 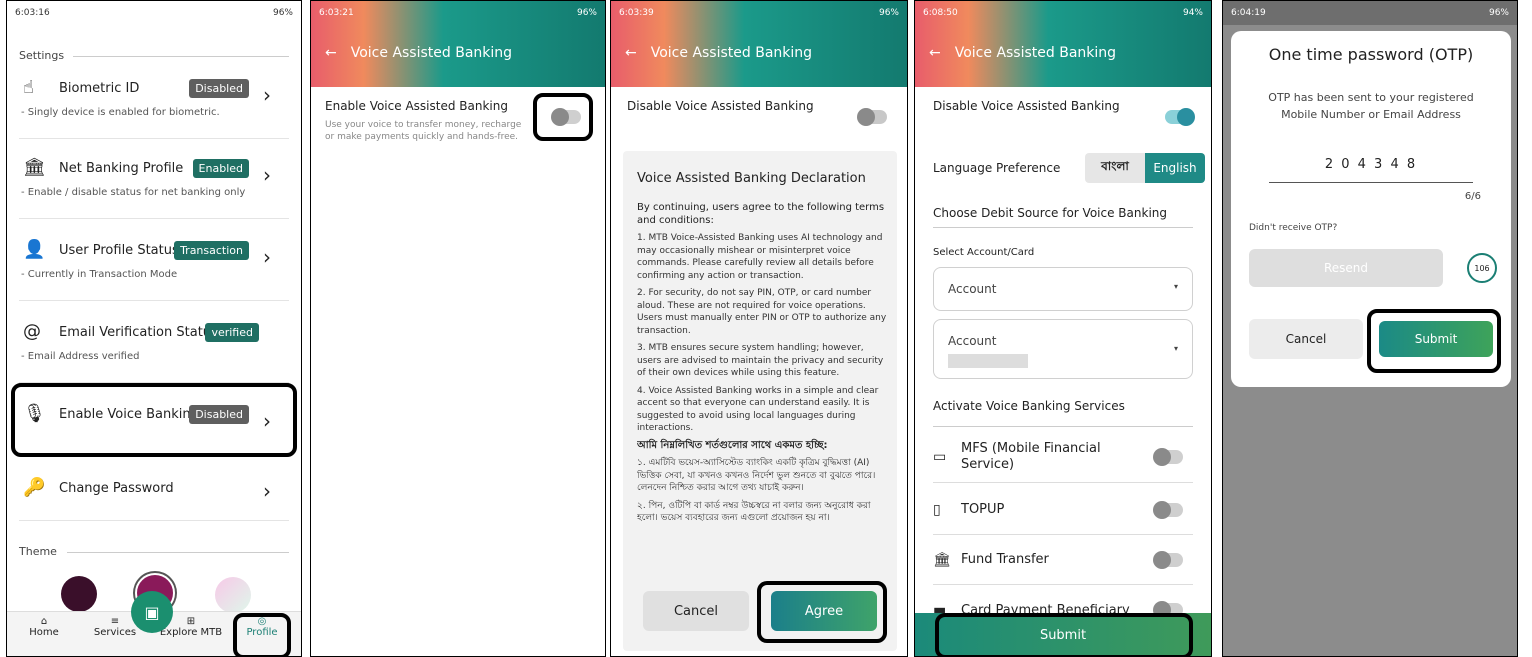 I want to click on wallet-icon: ▭, so click(x=940, y=456).